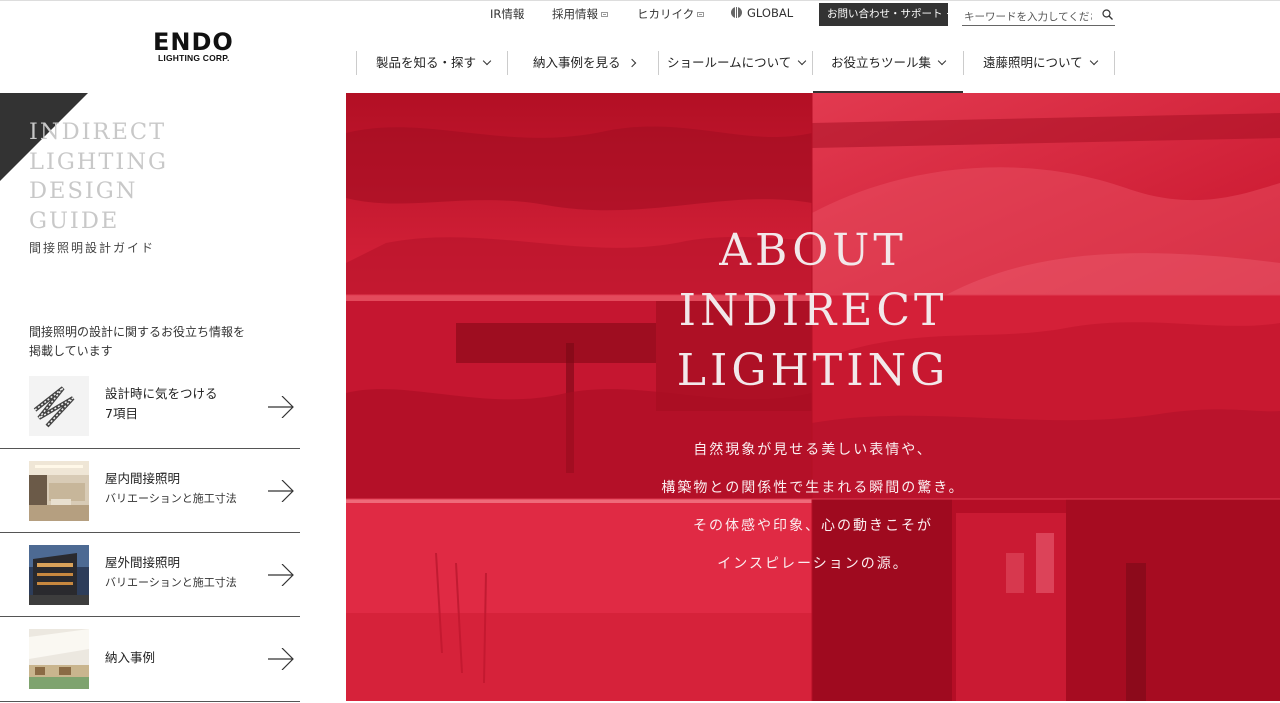 The height and width of the screenshot is (703, 1280). What do you see at coordinates (161, 404) in the screenshot?
I see `menu-item-text: 設計時に気をつける 7項目` at bounding box center [161, 404].